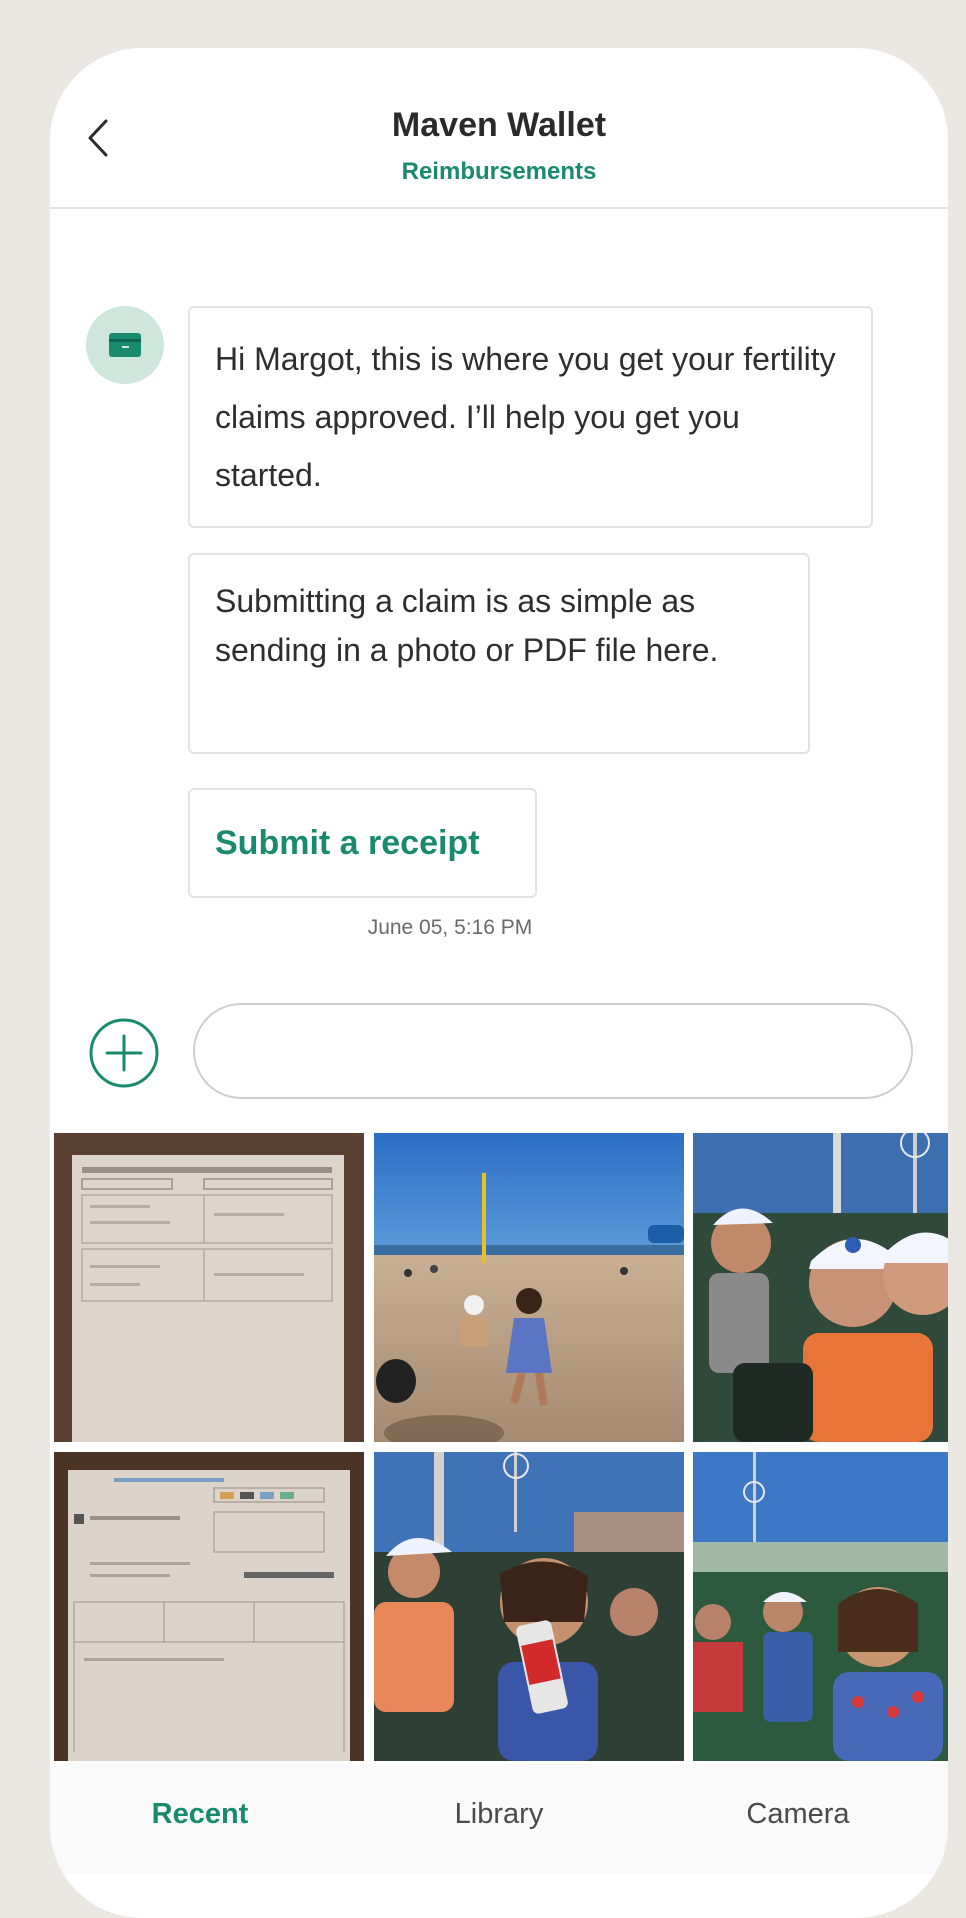 This screenshot has width=966, height=1918. Describe the element at coordinates (499, 125) in the screenshot. I see `page-title: Maven Wallet` at that location.